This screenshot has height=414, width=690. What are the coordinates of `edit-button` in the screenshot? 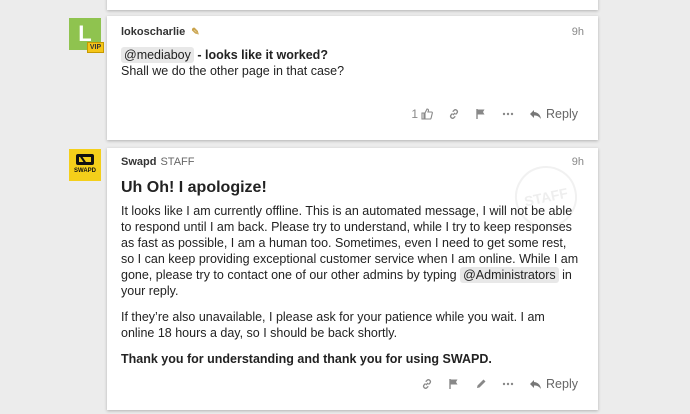 It's located at (481, 384).